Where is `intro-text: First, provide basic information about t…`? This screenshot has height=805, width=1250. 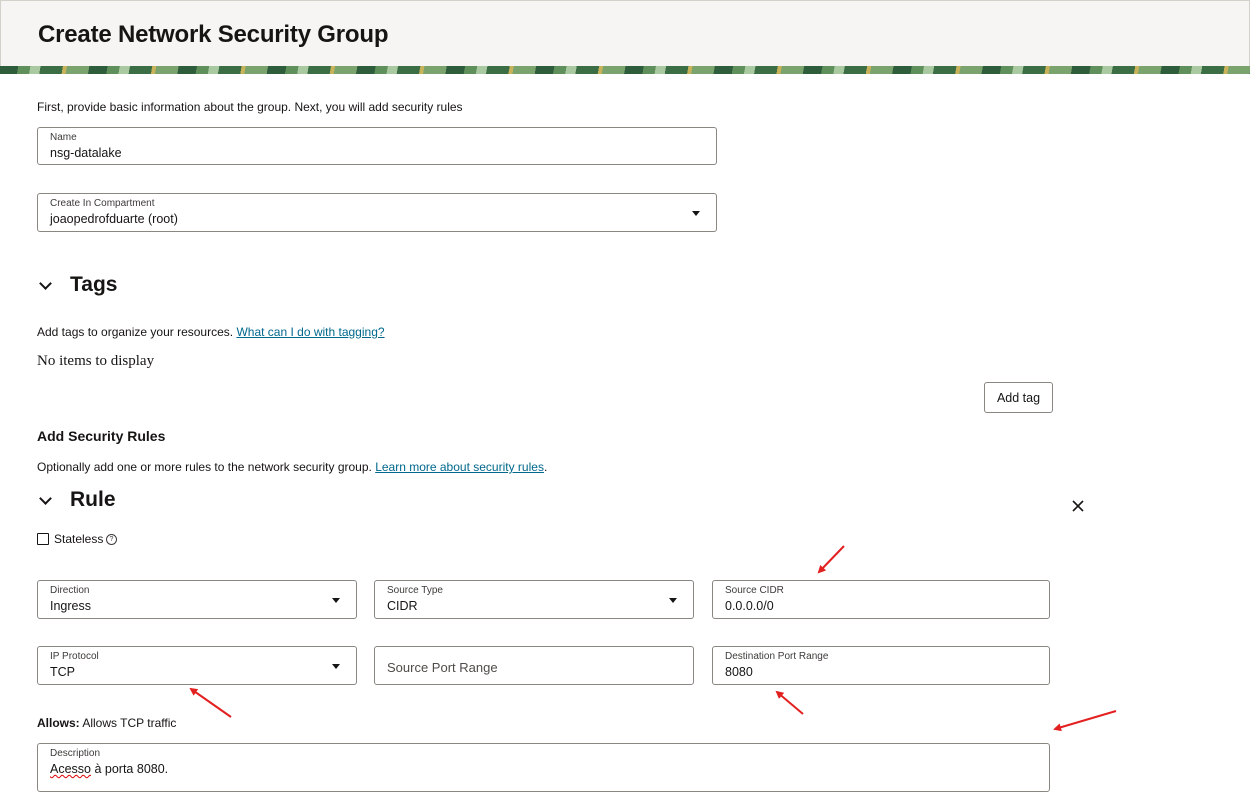
intro-text: First, provide basic information about t… is located at coordinates (250, 107).